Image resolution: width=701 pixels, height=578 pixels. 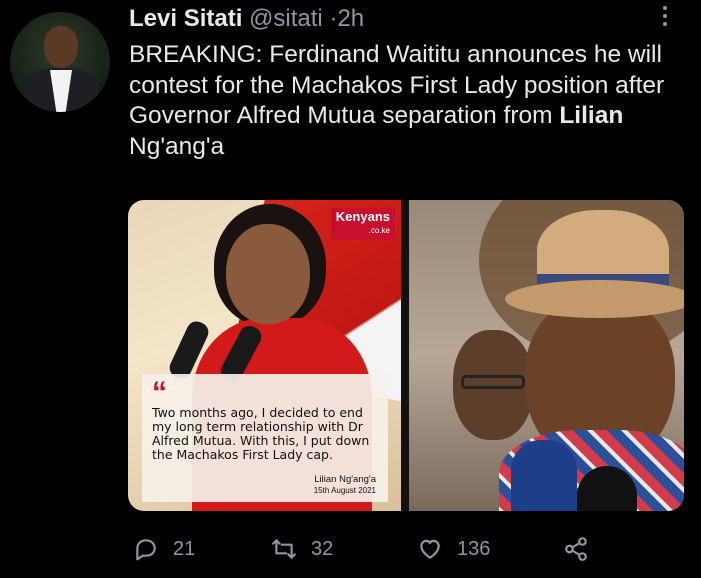 I want to click on kenyans-watermark-logo: Kenyans .co.ke, so click(x=362, y=224).